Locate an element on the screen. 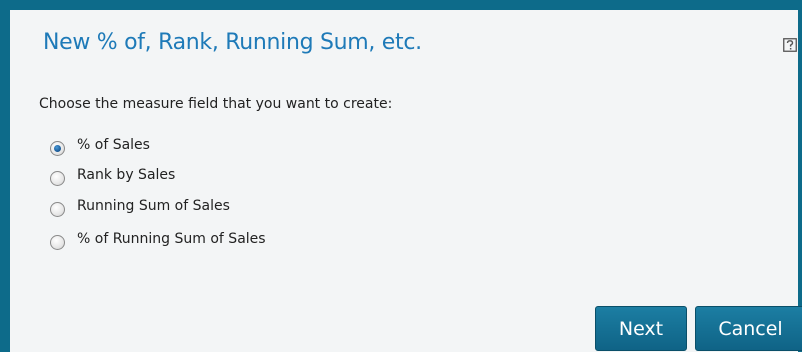 This screenshot has height=352, width=802. option-label: Running Sum of Sales is located at coordinates (153, 206).